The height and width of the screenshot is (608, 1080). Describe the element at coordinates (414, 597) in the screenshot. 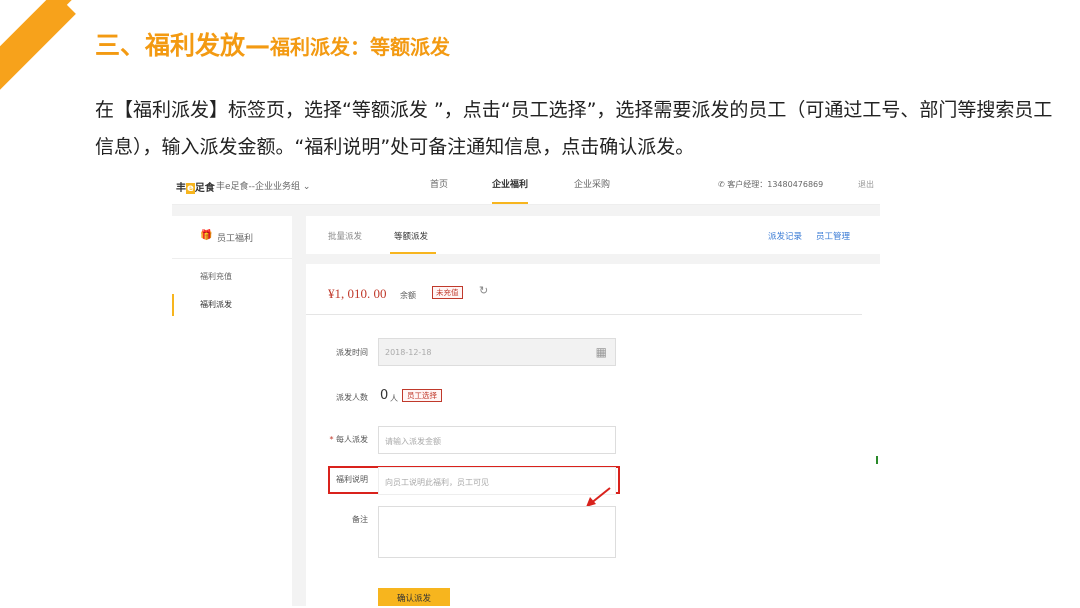

I see `confirm-distribute-button: 确认派发` at that location.